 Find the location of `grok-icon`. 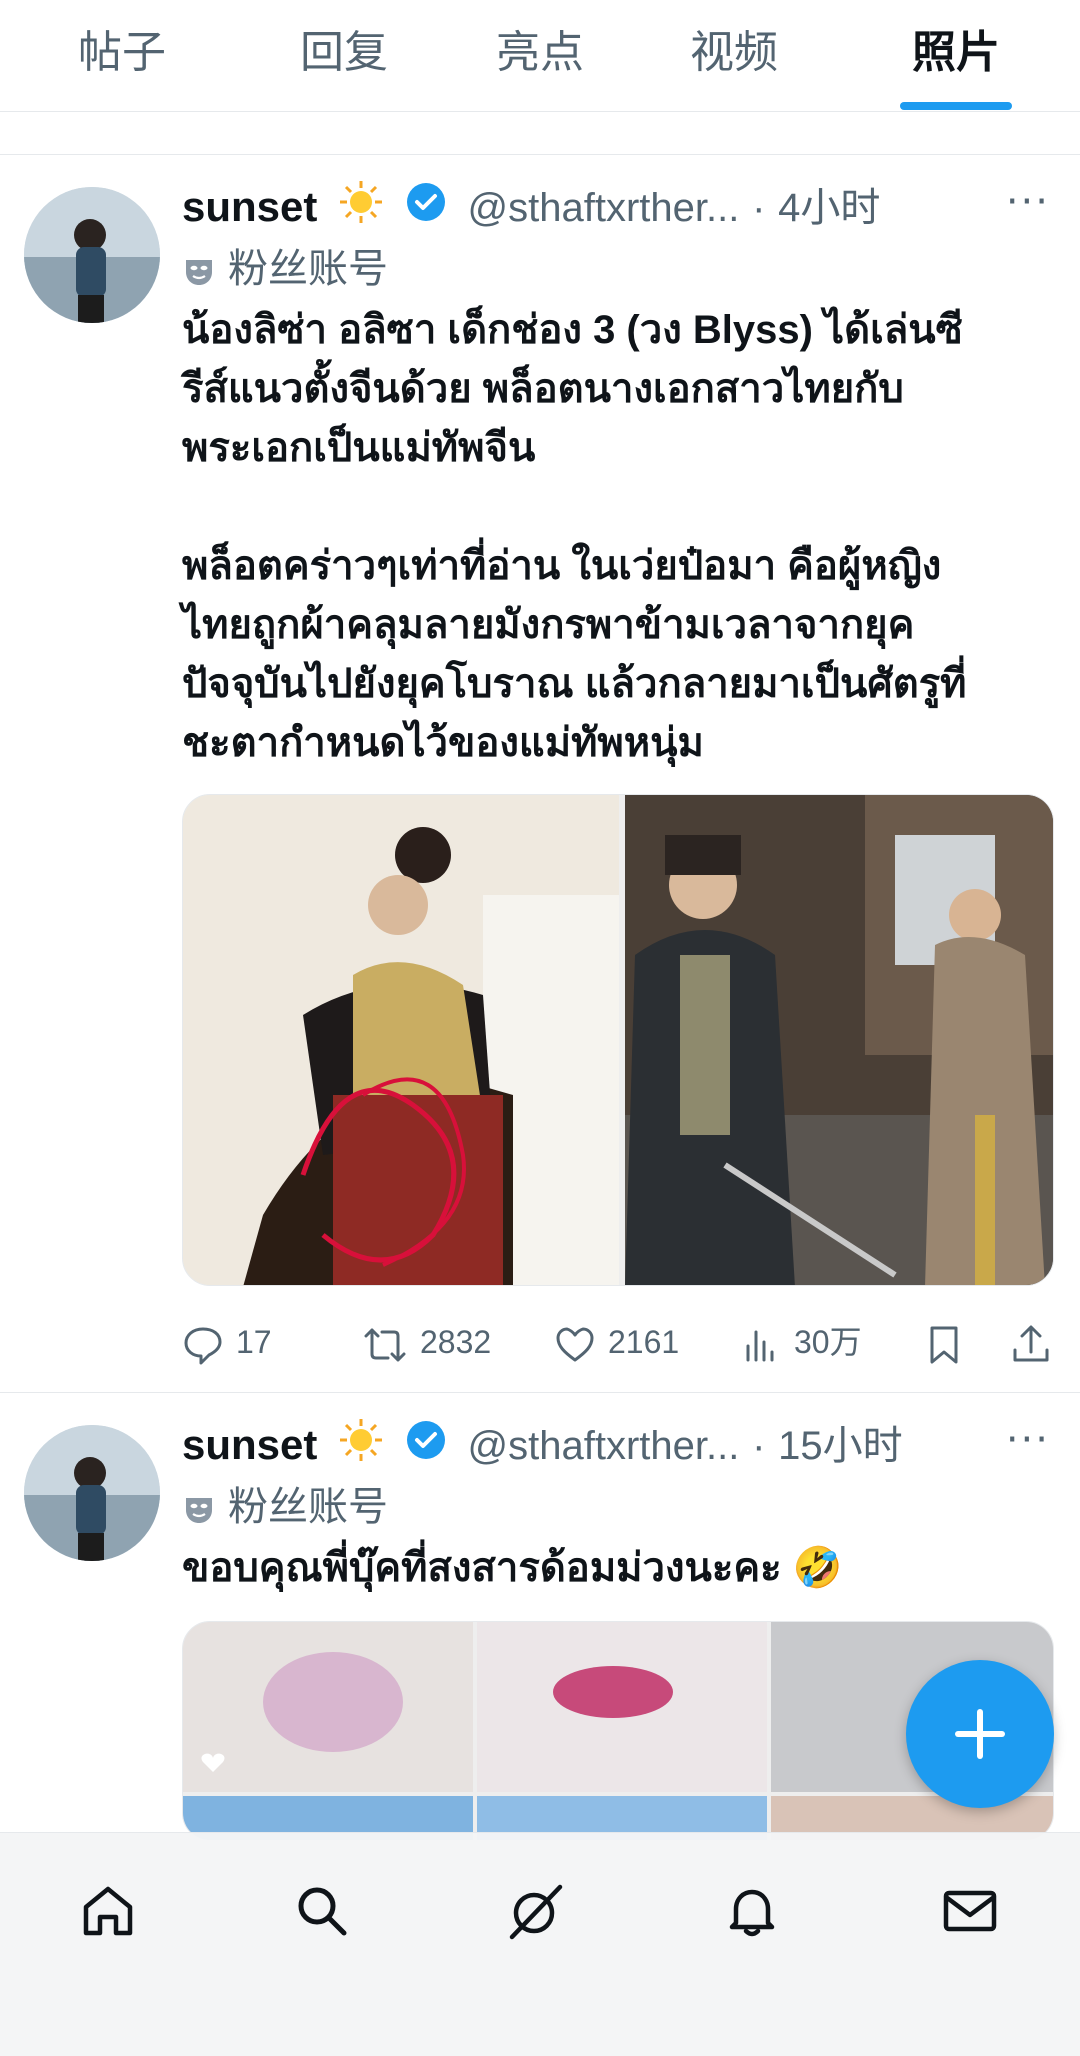

grok-icon is located at coordinates (536, 1912).